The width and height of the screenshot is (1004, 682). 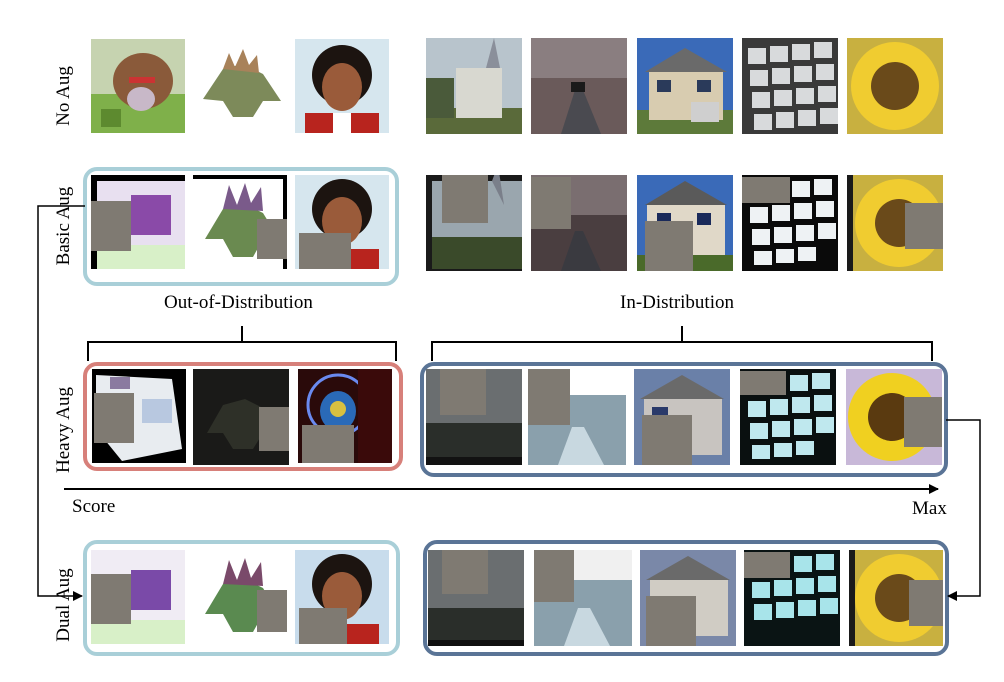 I want to click on basic-aug-cow-image, so click(x=138, y=222).